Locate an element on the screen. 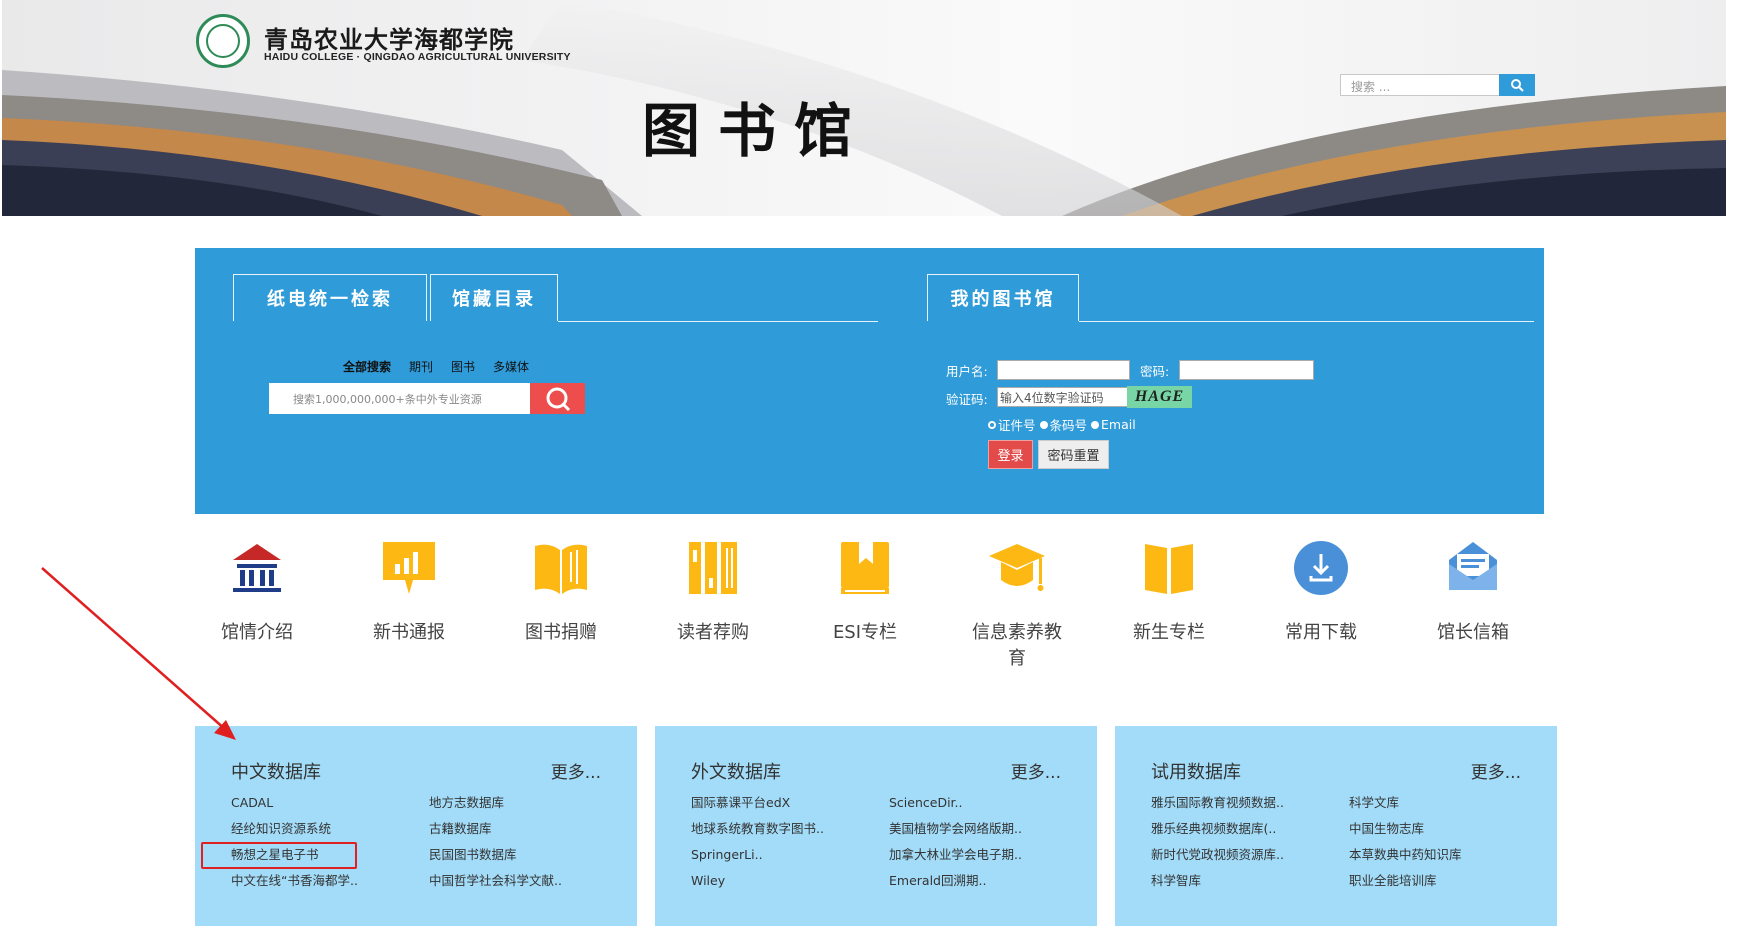 The width and height of the screenshot is (1760, 950). annotation-highlight-box is located at coordinates (279, 855).